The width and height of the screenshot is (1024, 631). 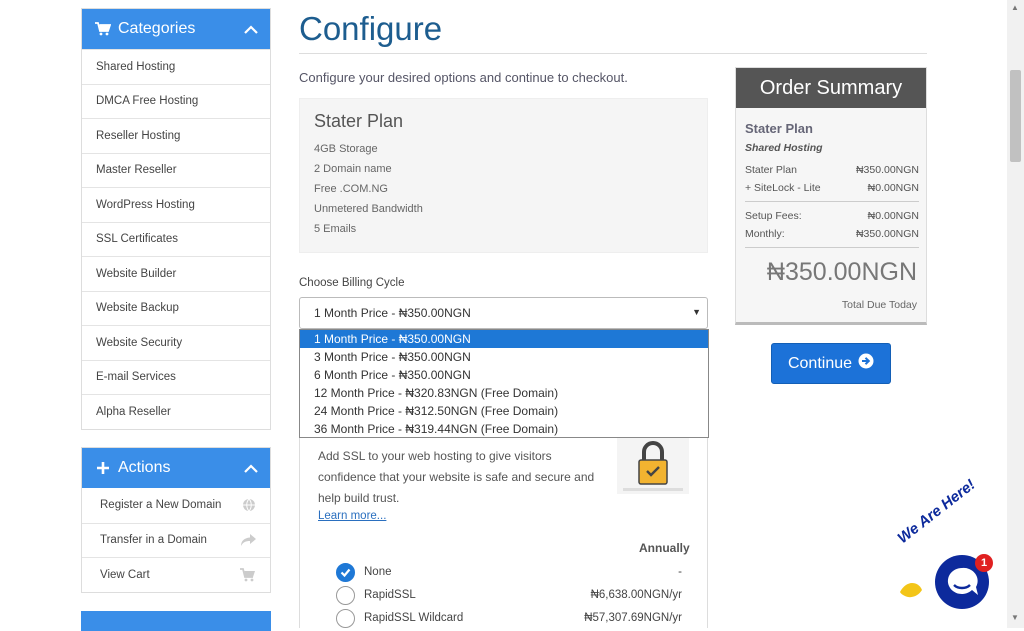 I want to click on ssl-option-price: -, so click(x=680, y=572).